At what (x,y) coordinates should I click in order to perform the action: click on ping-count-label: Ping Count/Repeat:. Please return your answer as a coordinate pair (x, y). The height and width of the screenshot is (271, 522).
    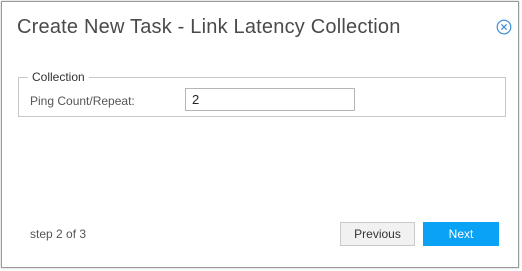
    Looking at the image, I should click on (82, 101).